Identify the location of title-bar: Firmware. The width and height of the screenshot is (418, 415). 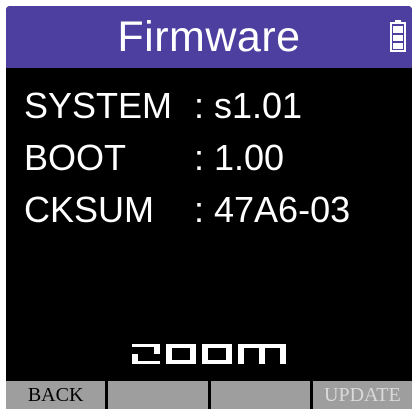
(209, 37).